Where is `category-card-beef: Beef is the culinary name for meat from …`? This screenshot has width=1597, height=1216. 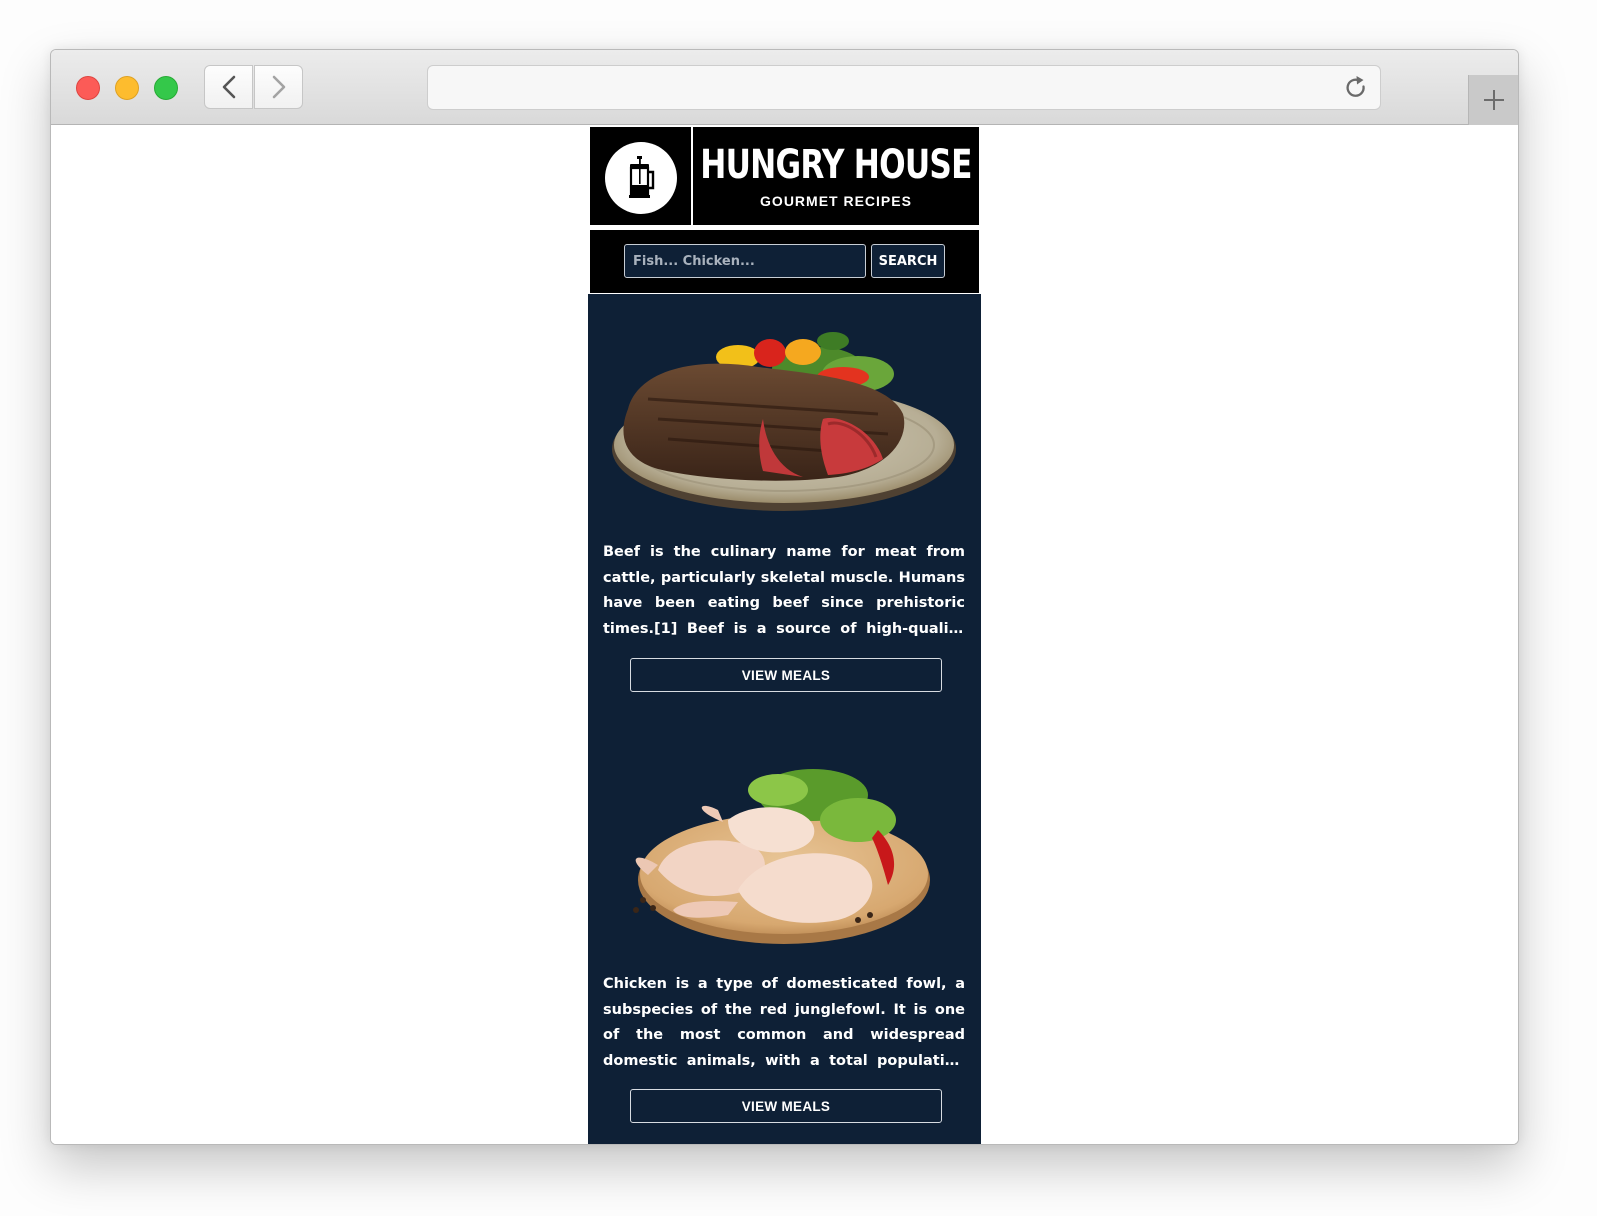 category-card-beef: Beef is the culinary name for meat from … is located at coordinates (784, 509).